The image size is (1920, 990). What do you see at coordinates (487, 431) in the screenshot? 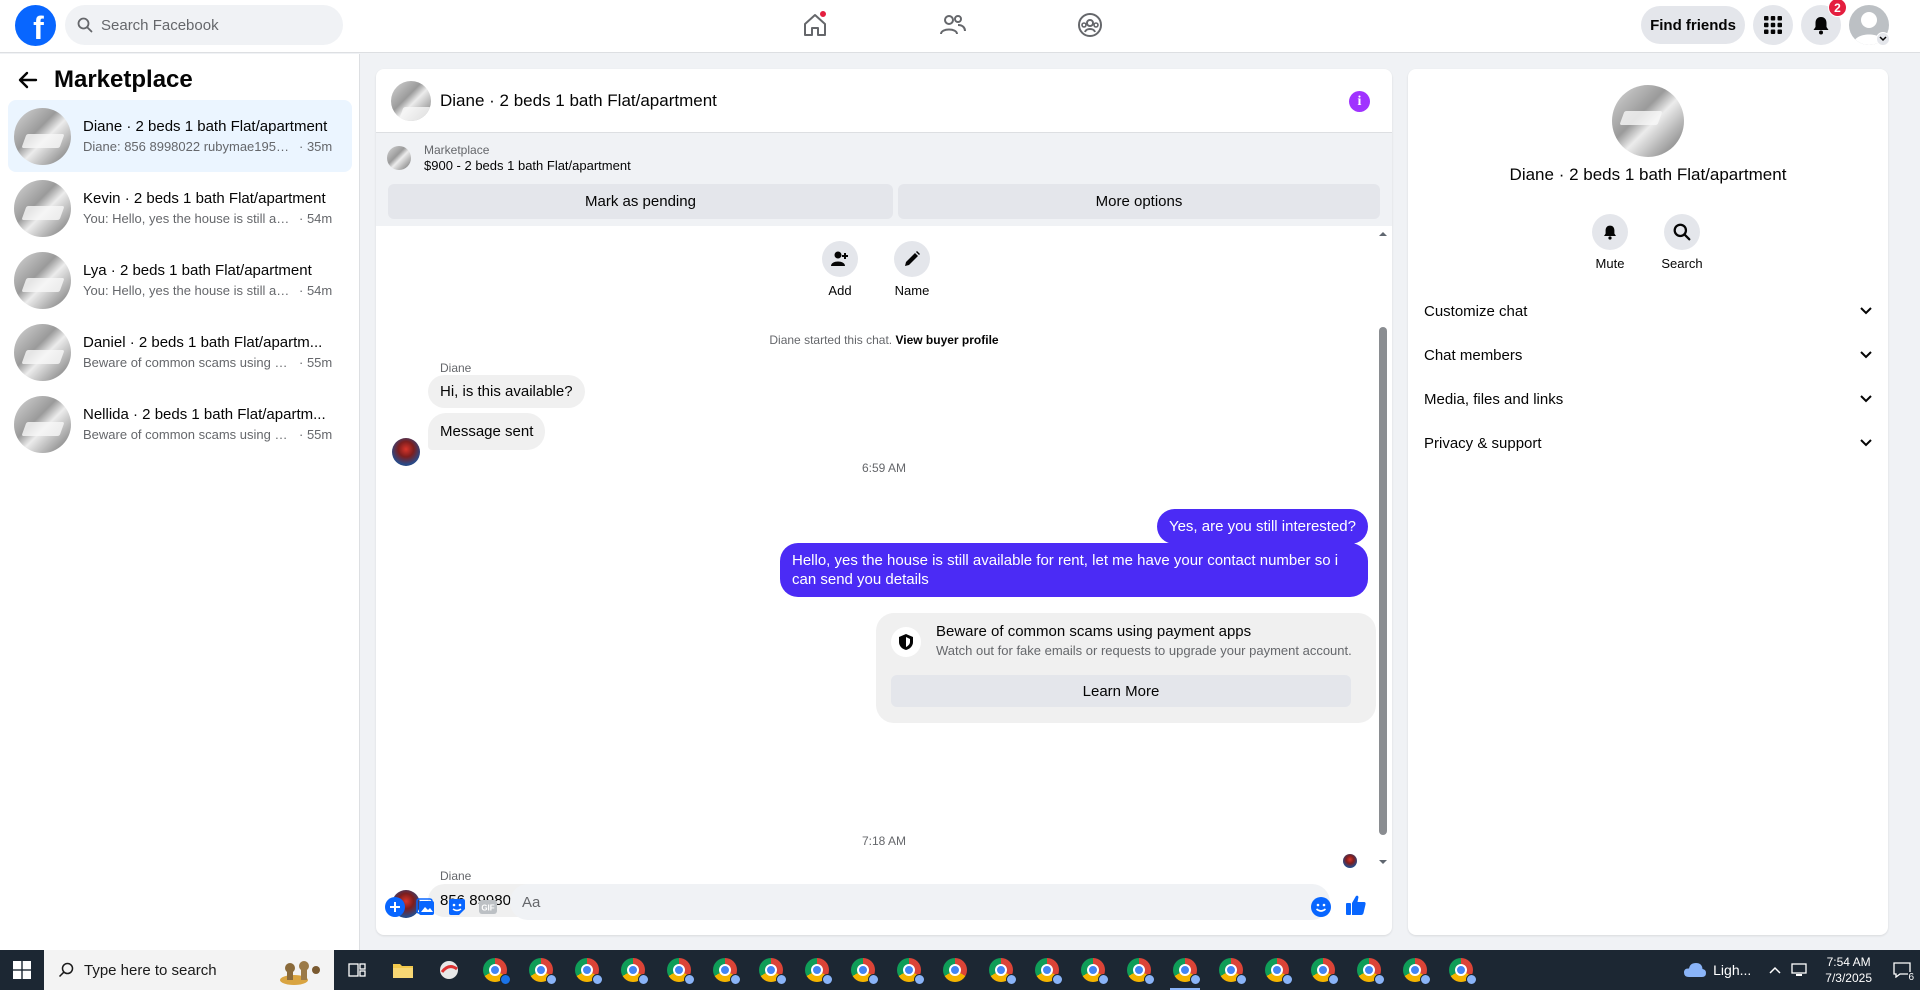
I see `incoming-message: Message sent` at bounding box center [487, 431].